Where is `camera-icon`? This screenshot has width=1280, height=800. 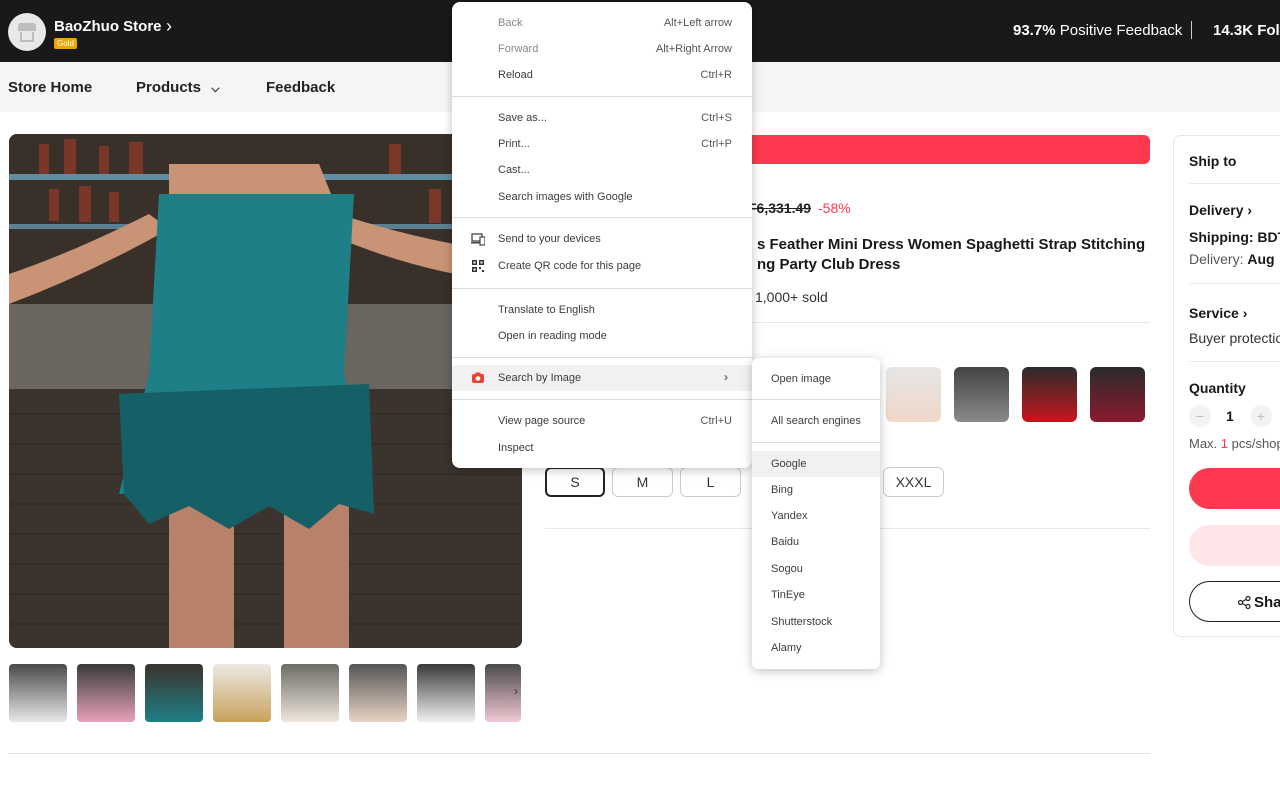
camera-icon is located at coordinates (478, 377).